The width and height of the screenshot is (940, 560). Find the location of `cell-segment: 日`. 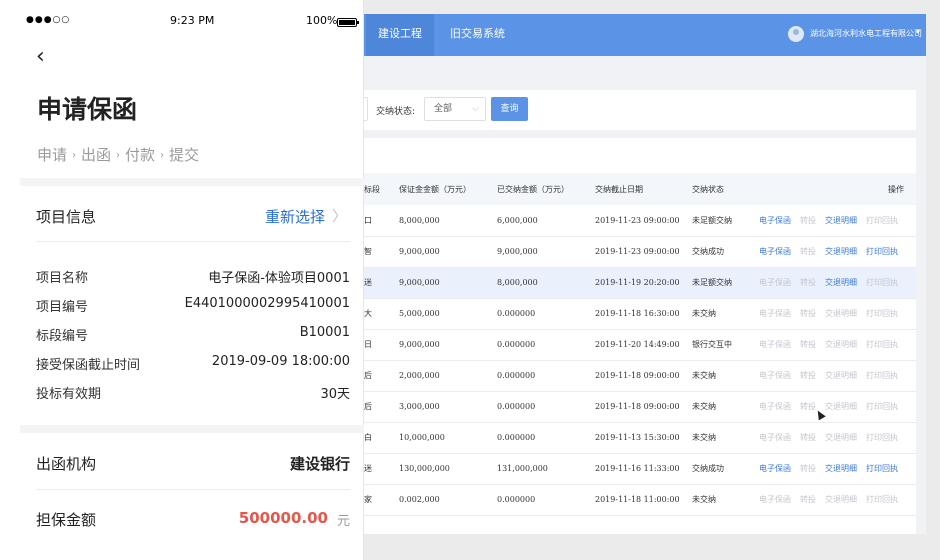

cell-segment: 日 is located at coordinates (377, 345).